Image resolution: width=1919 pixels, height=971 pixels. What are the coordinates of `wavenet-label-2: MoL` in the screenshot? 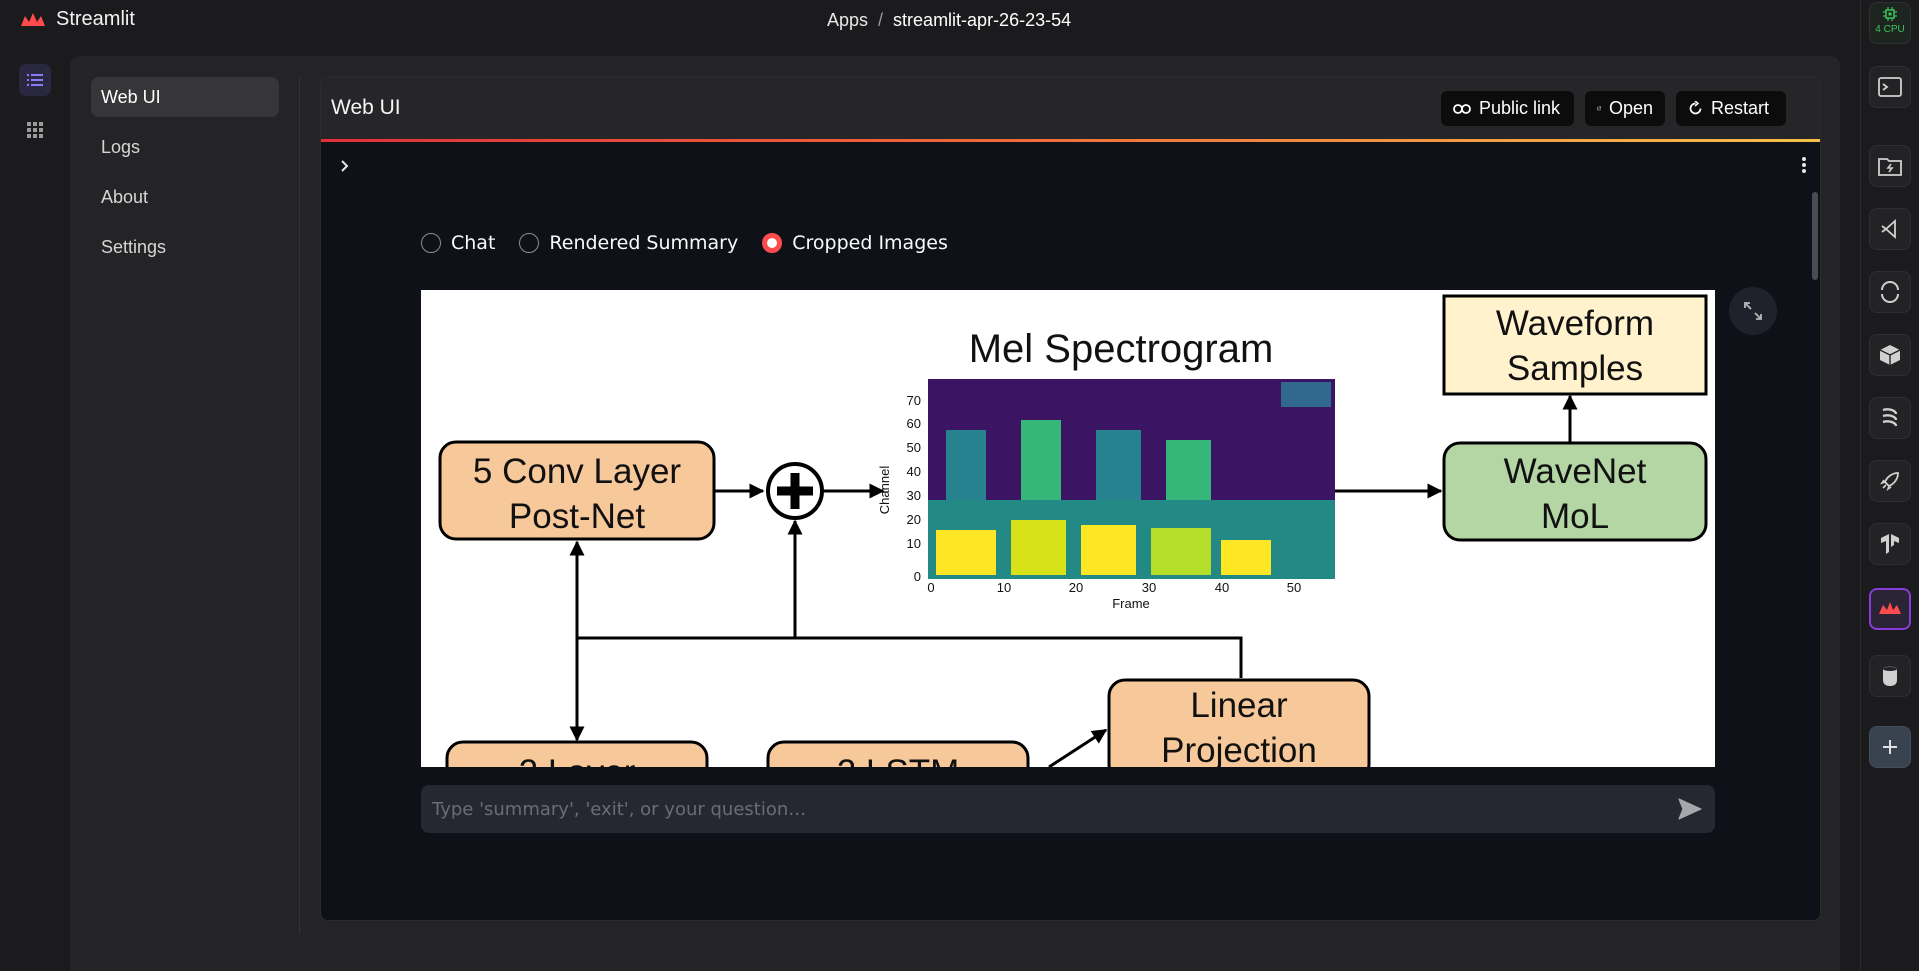 It's located at (1575, 516).